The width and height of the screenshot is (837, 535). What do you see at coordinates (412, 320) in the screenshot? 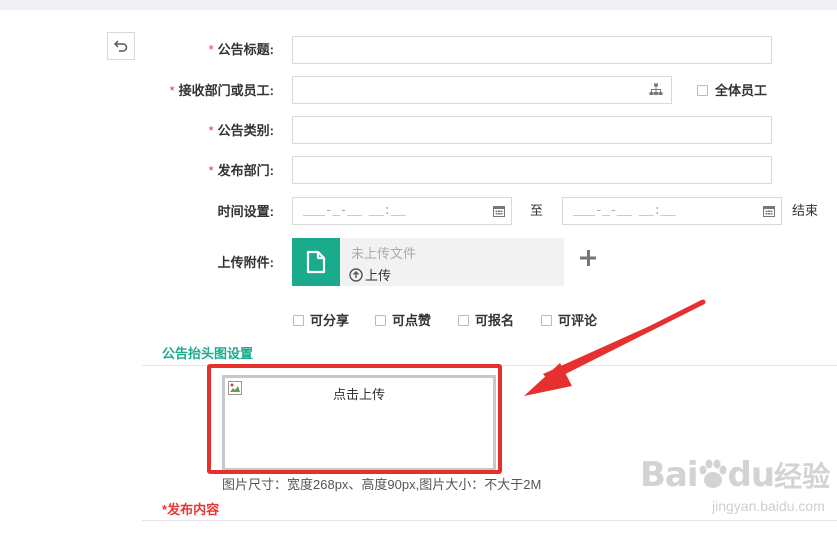
I see `option-label-like: 可点赞` at bounding box center [412, 320].